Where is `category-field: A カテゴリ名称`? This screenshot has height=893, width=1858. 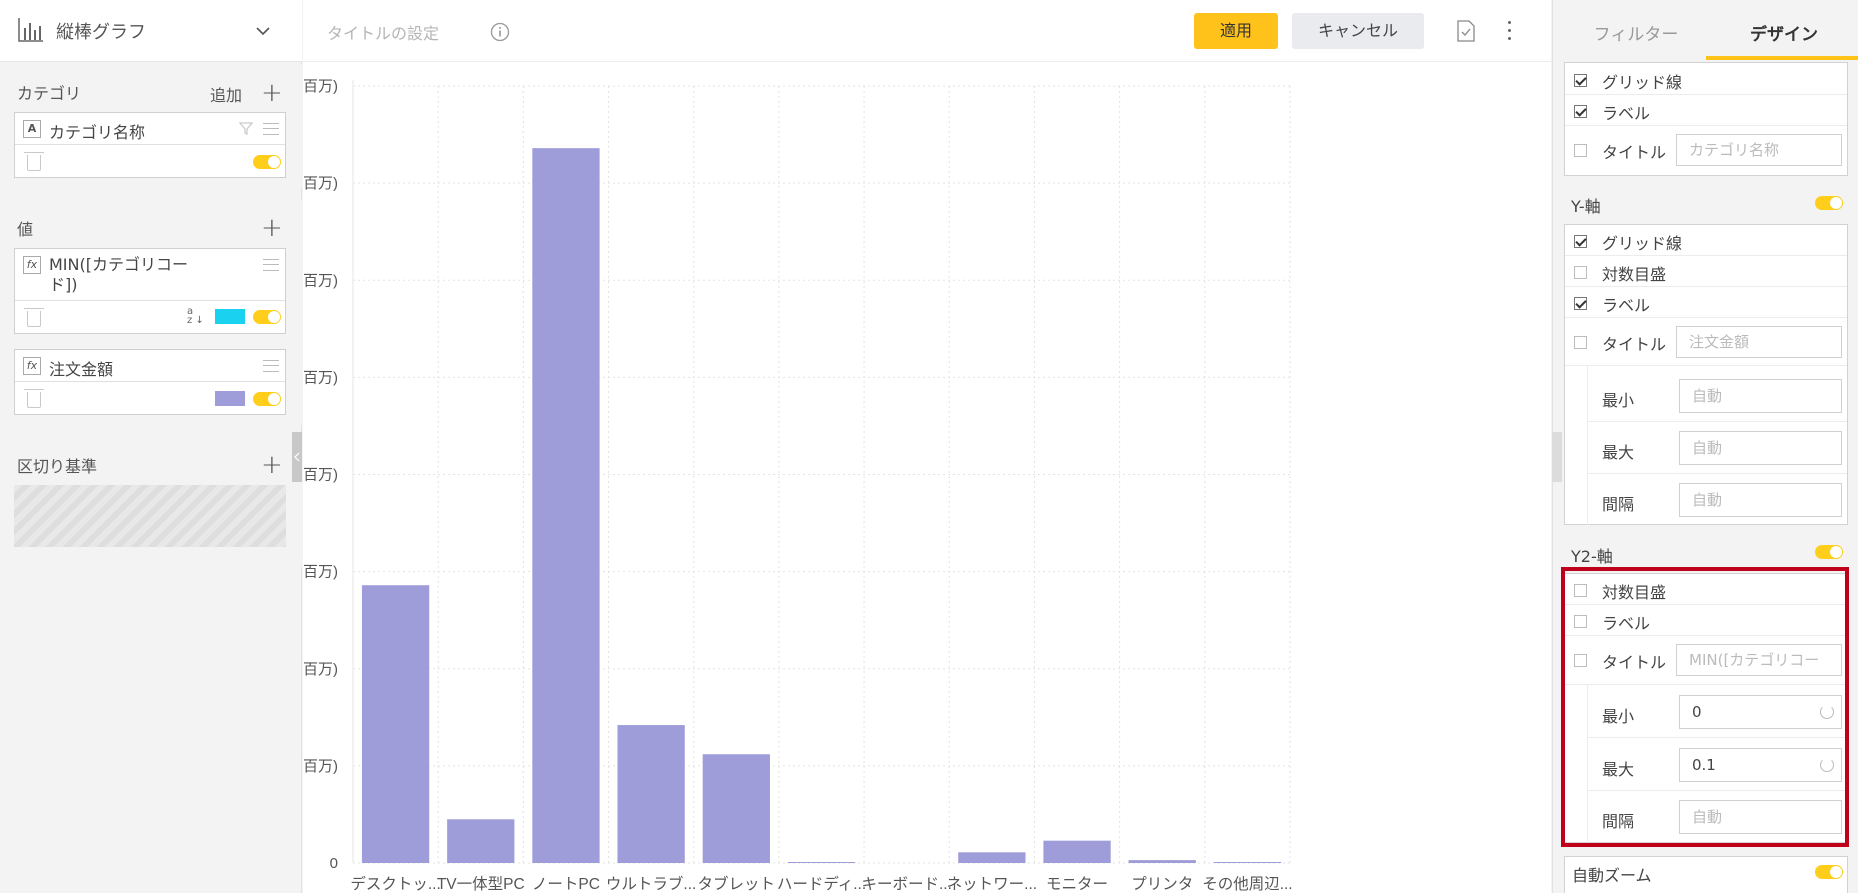
category-field: A カテゴリ名称 is located at coordinates (150, 145).